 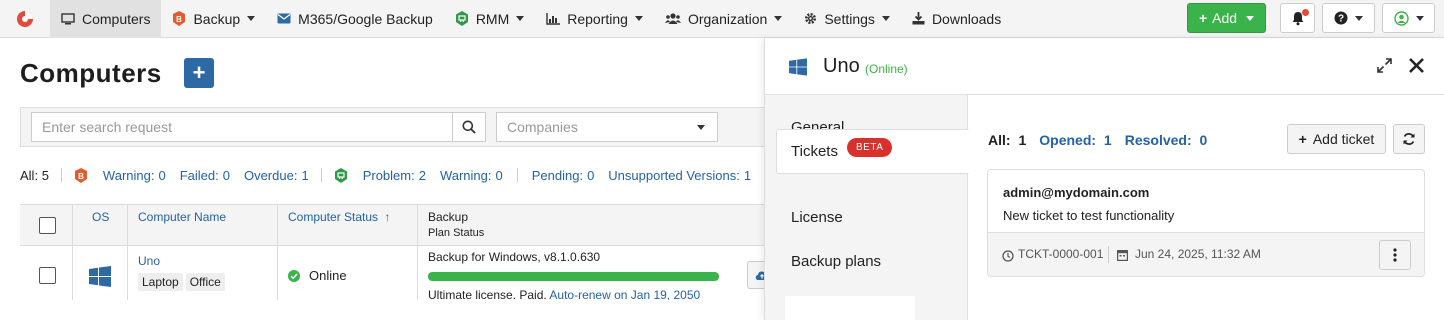 What do you see at coordinates (841, 66) in the screenshot?
I see `panel-computer-name: Uno` at bounding box center [841, 66].